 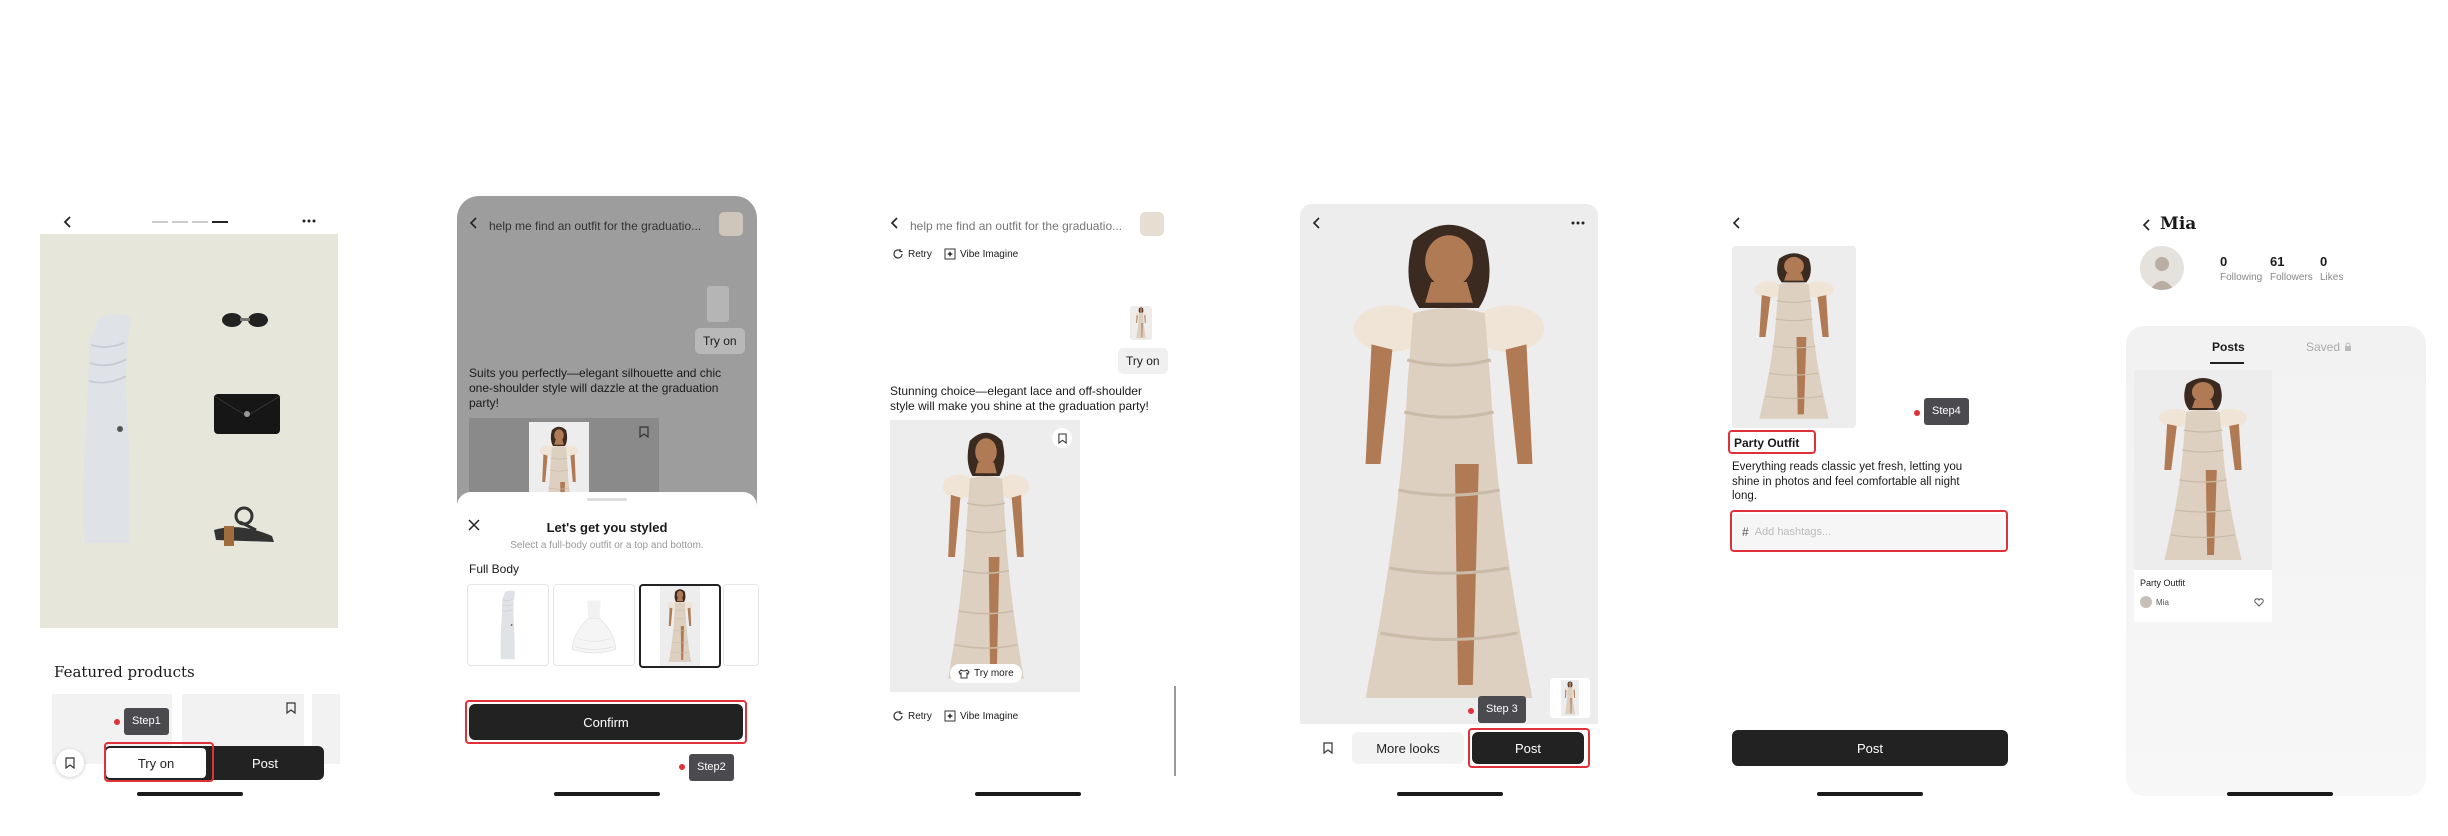 I want to click on stat-followers: 61 Followers, so click(x=2291, y=268).